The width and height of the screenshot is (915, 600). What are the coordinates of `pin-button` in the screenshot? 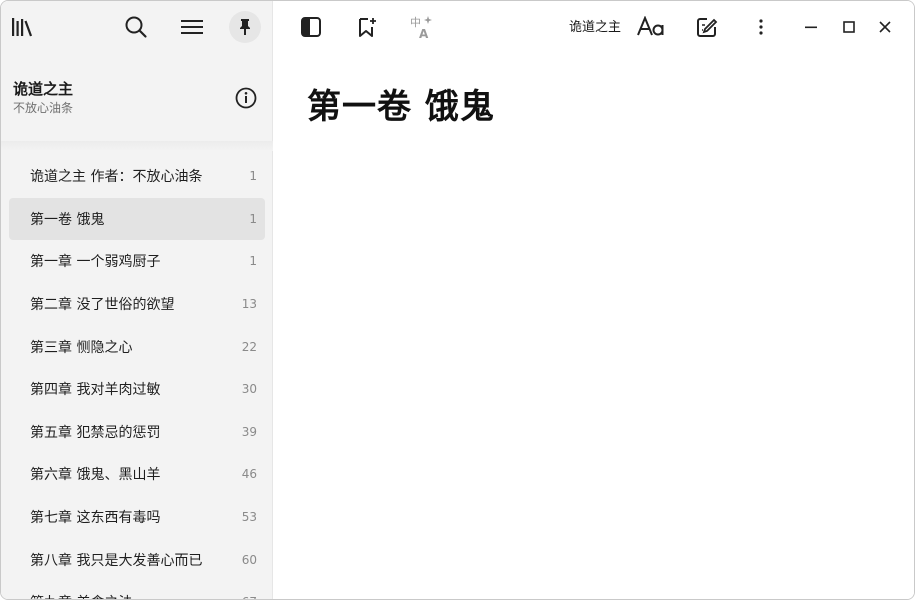 It's located at (245, 27).